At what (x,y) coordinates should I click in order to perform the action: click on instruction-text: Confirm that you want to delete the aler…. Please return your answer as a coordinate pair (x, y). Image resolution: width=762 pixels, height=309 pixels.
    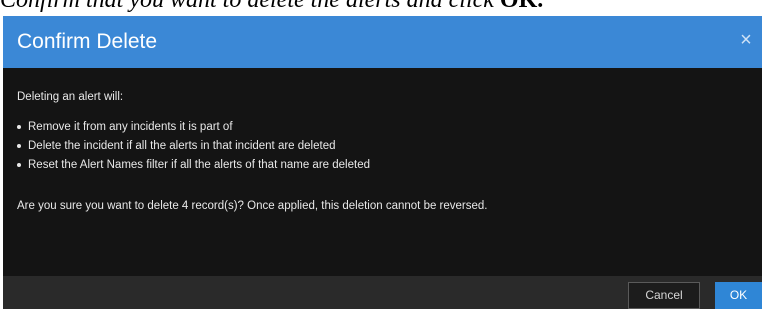
    Looking at the image, I should click on (250, 6).